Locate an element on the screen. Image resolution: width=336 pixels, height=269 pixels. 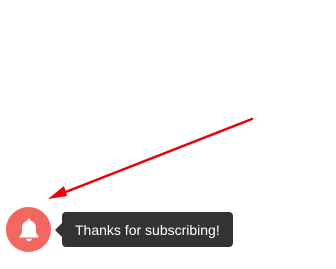
tooltip-message: Thanks for subscribing! is located at coordinates (147, 229).